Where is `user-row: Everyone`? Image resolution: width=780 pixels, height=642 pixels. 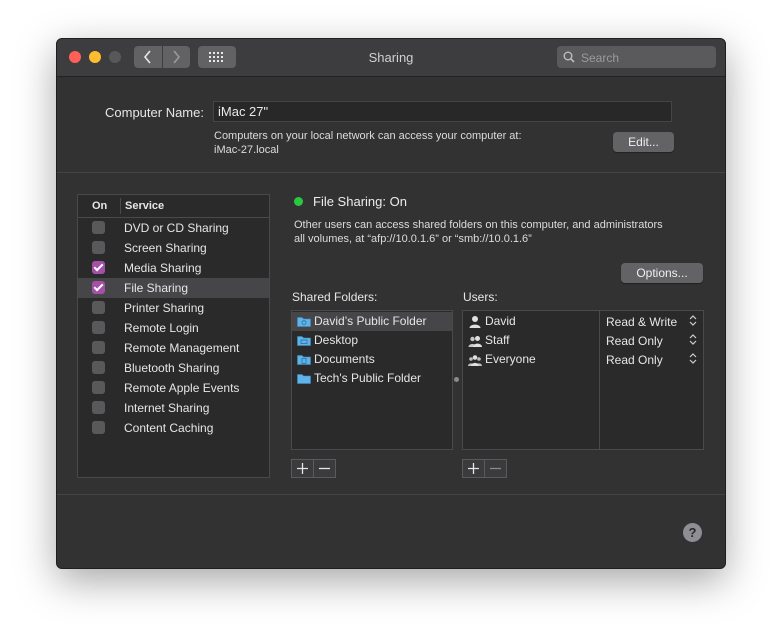
user-row: Everyone is located at coordinates (531, 359).